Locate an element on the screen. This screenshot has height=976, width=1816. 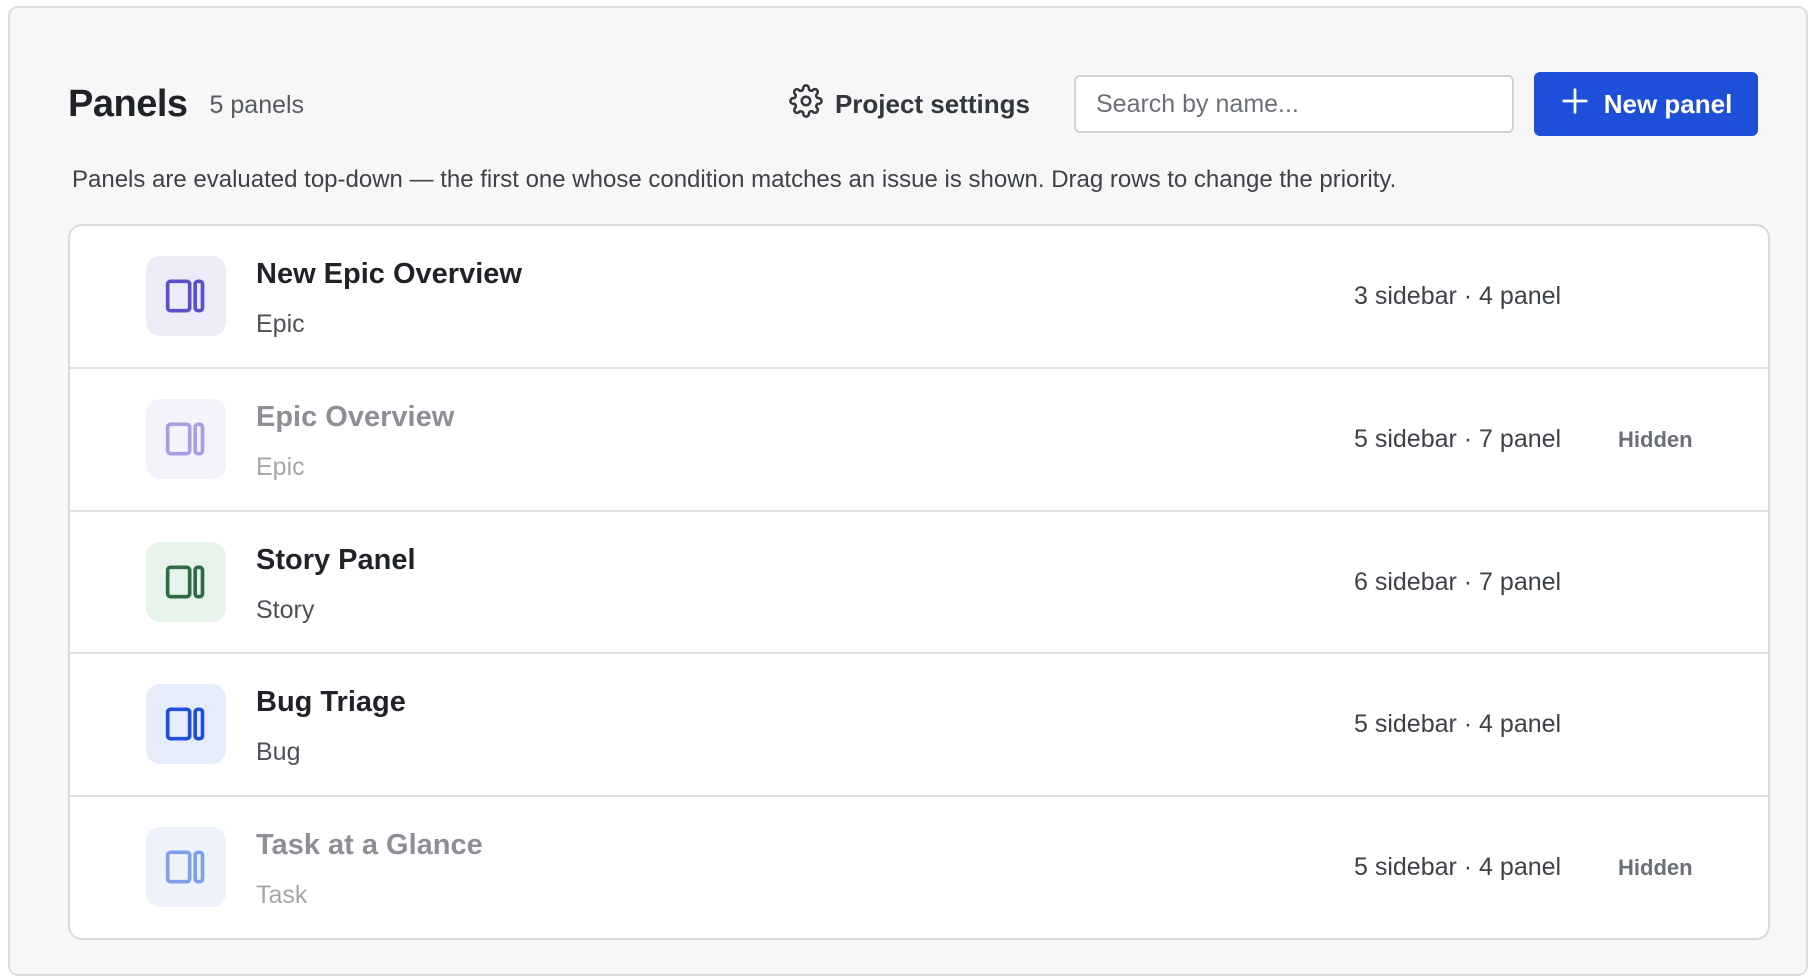
panel-issue-type: Bug is located at coordinates (278, 752).